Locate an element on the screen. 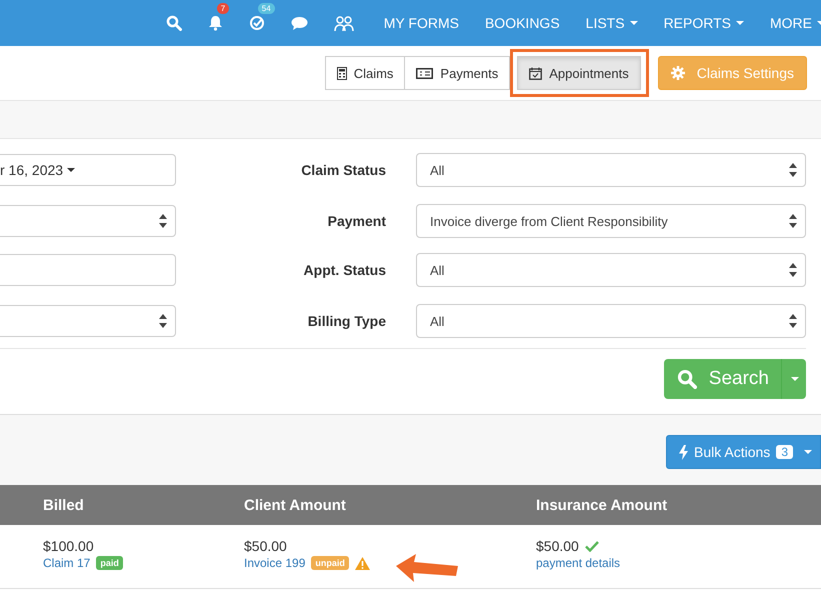 Image resolution: width=821 pixels, height=601 pixels. column-header: Insurance Amount is located at coordinates (602, 505).